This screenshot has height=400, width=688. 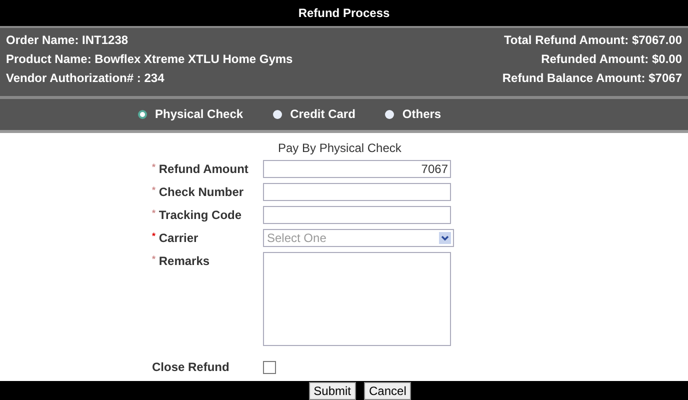 I want to click on amount-detail: Refunded Amount: $0.00, so click(x=611, y=59).